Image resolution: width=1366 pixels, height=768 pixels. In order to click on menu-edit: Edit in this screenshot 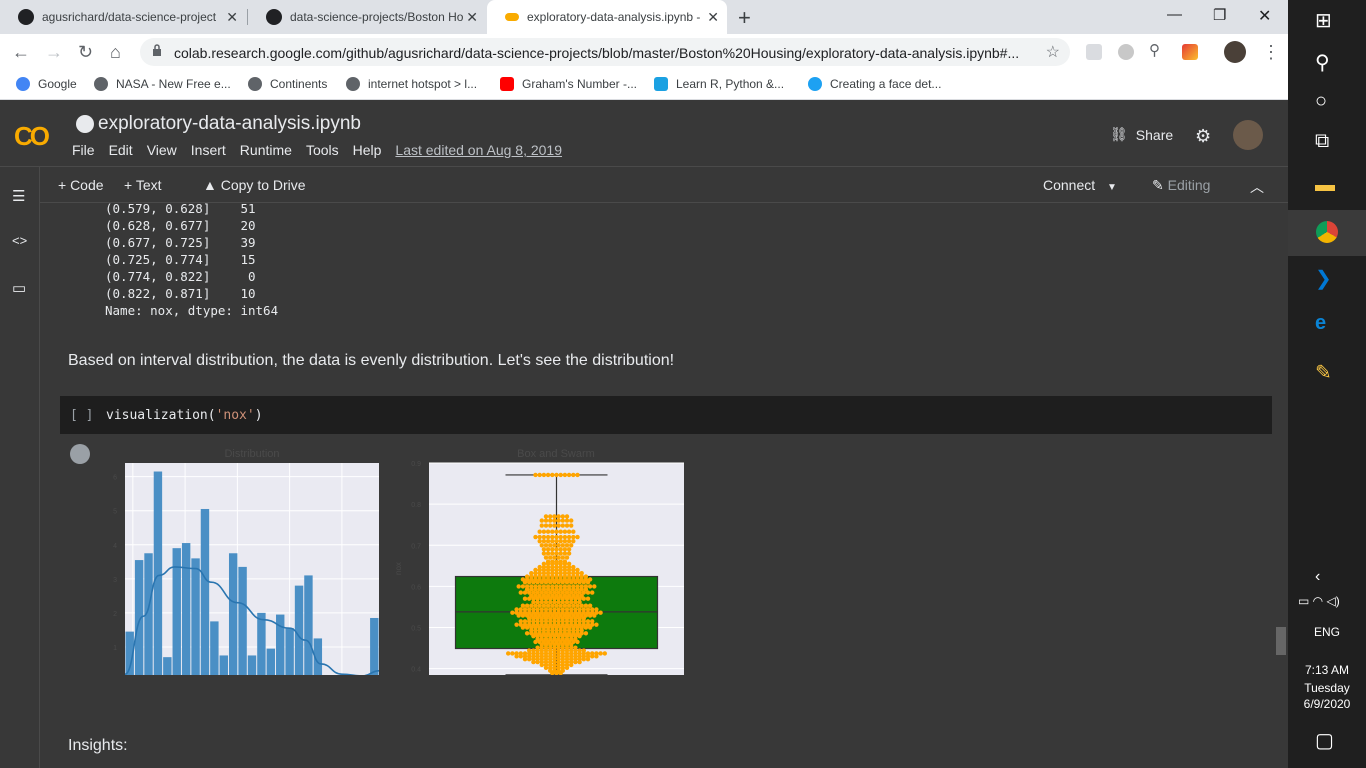, I will do `click(121, 150)`.